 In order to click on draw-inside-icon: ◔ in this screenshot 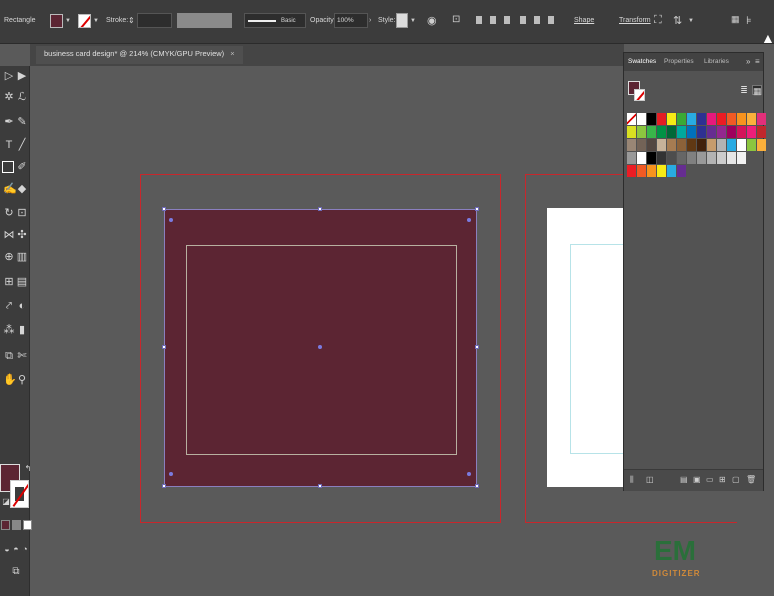, I will do `click(25, 549)`.